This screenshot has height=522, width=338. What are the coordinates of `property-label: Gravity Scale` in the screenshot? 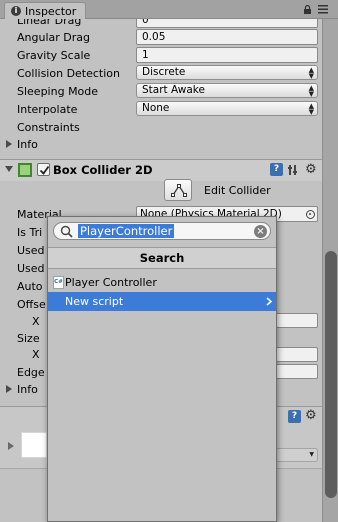 It's located at (54, 55).